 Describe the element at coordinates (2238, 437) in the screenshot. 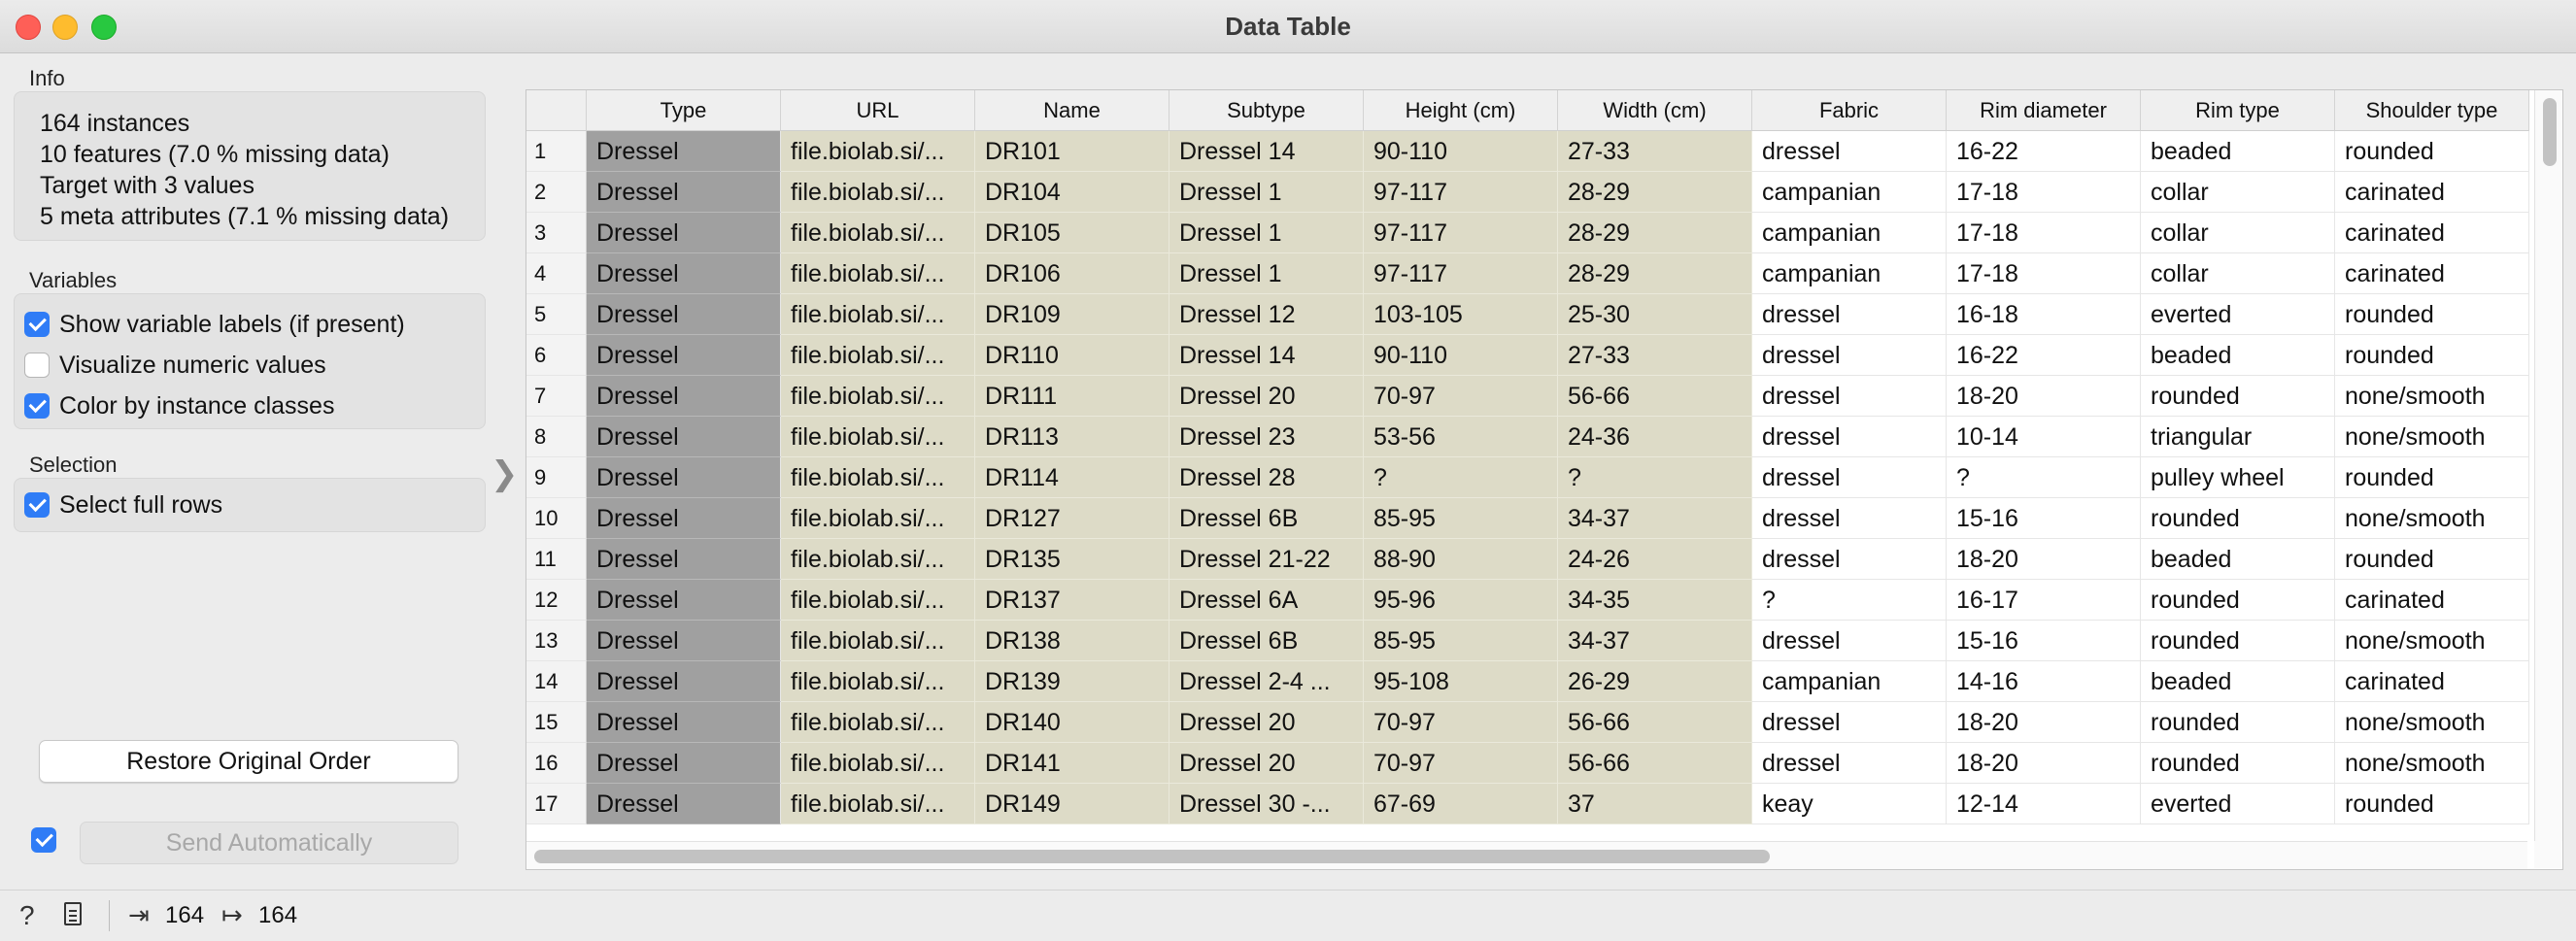

I see `cell-rim-type: triangular` at that location.